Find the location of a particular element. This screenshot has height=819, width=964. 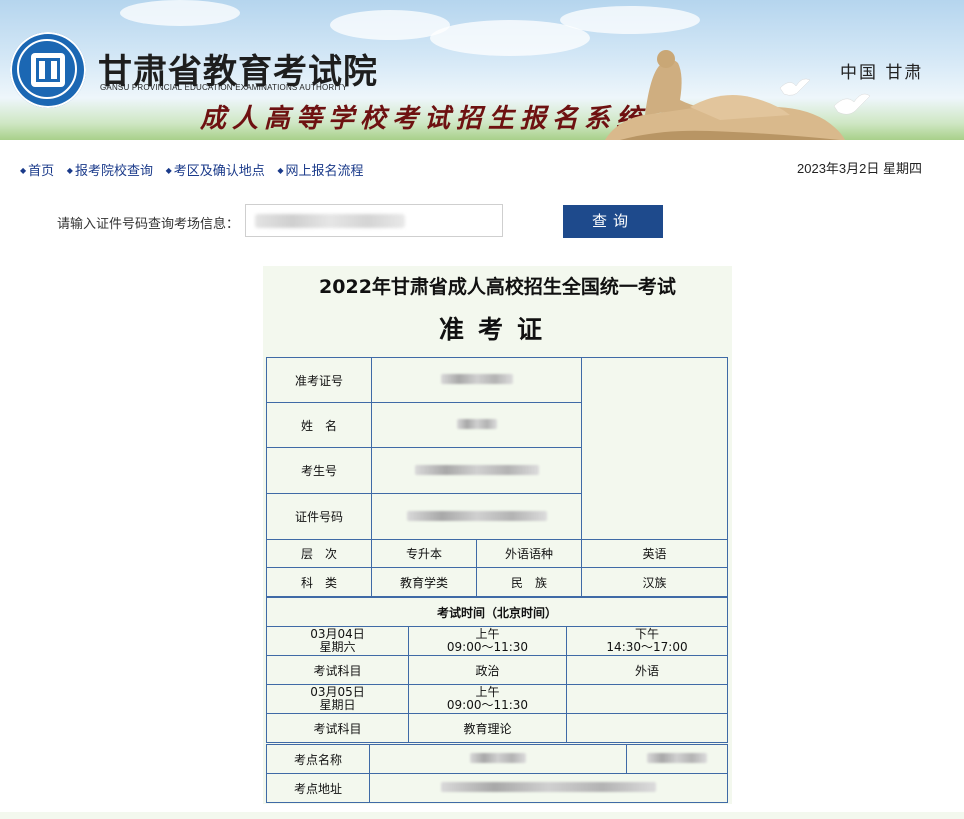

day1-morning-session: 上午 09:00～11:30 is located at coordinates (487, 641).